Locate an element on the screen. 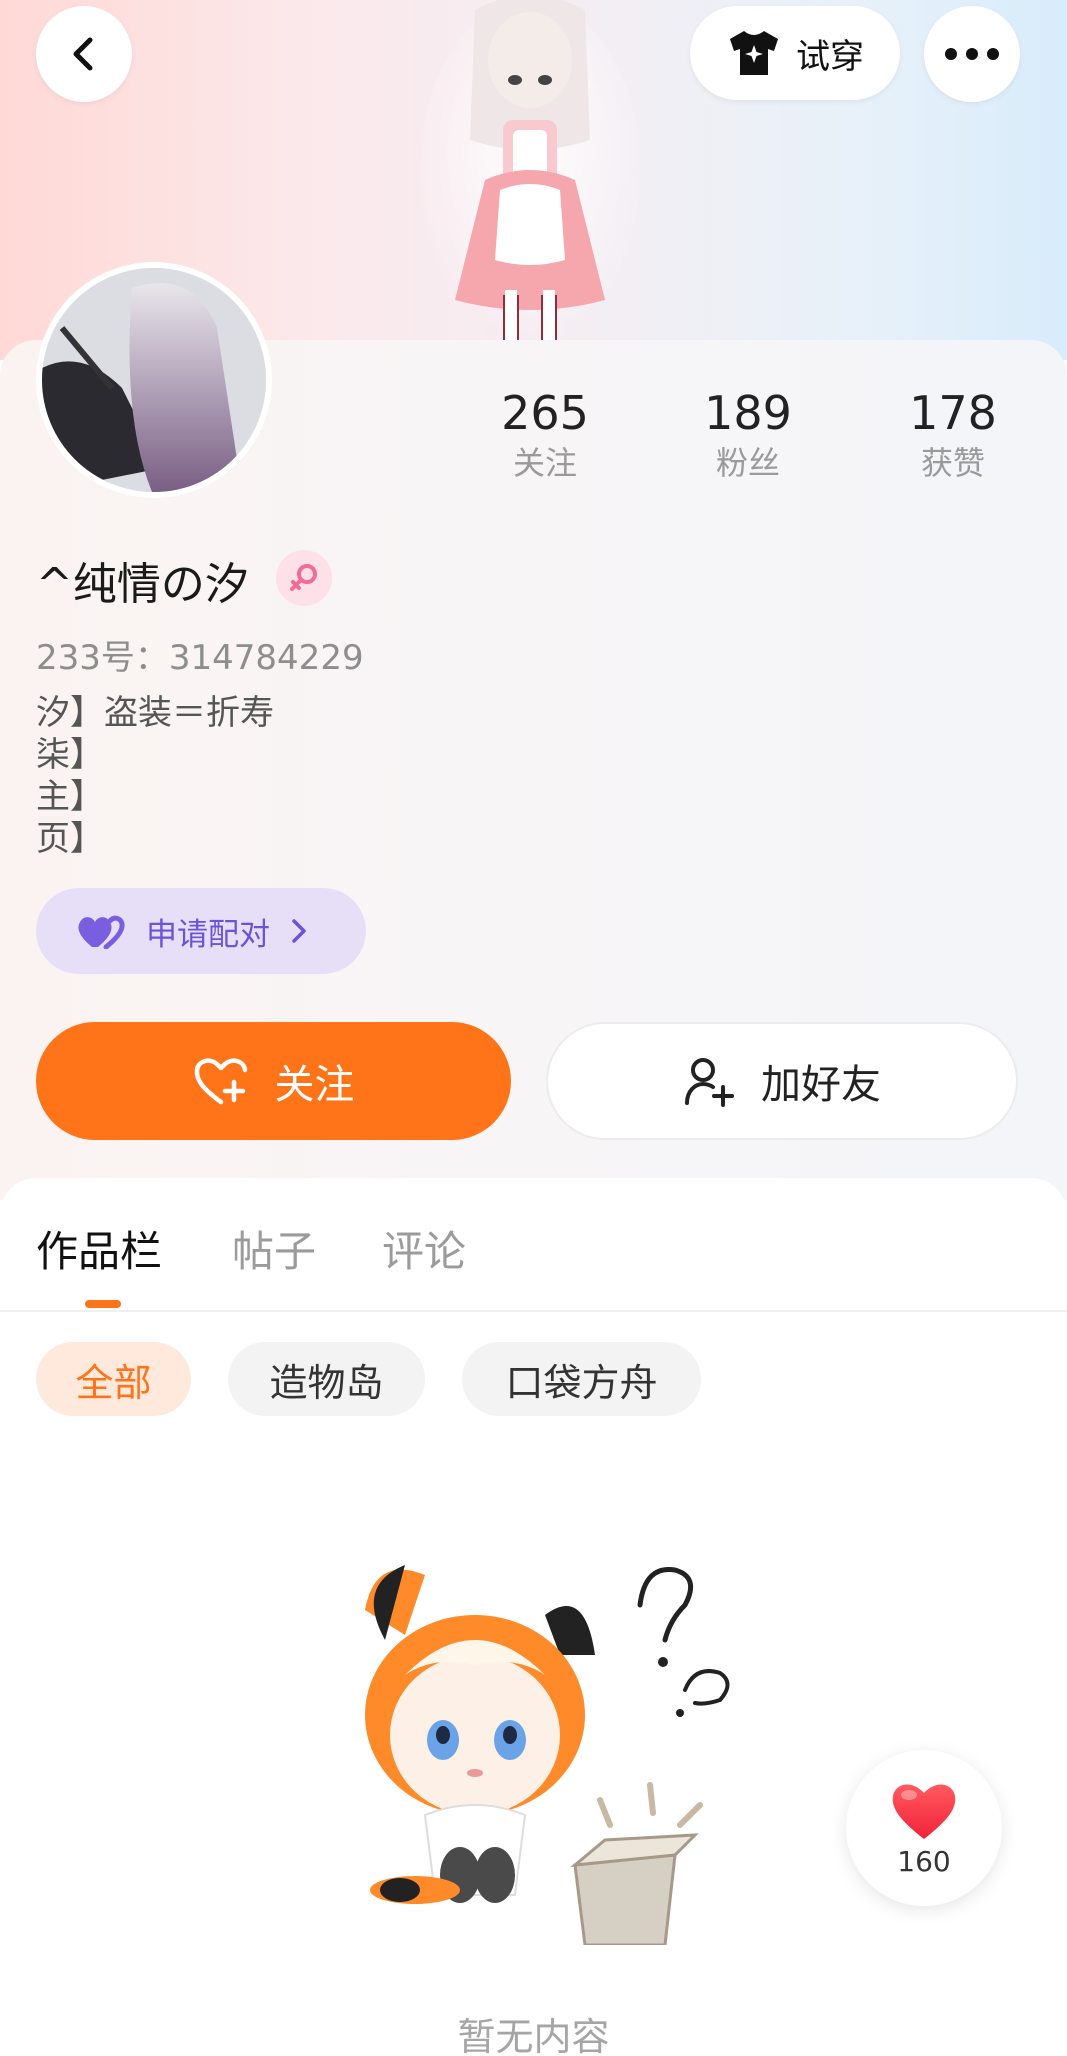 The image size is (1067, 2056). stat-likes: 178 获赞 is located at coordinates (953, 435).